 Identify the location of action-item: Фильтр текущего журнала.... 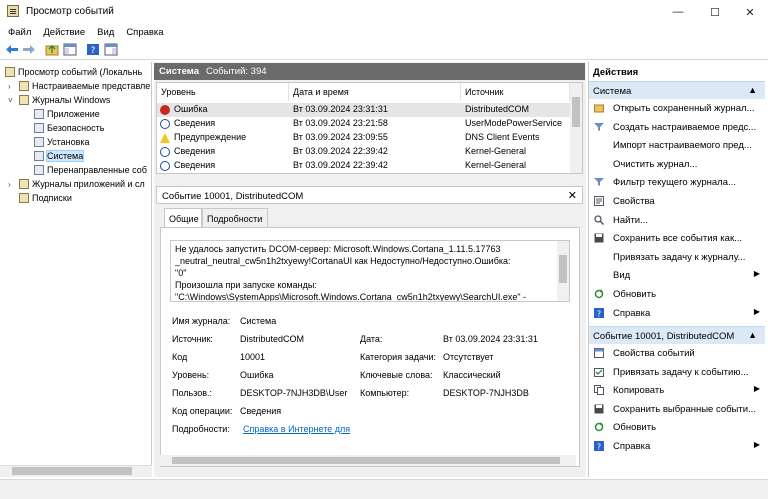
(678, 182).